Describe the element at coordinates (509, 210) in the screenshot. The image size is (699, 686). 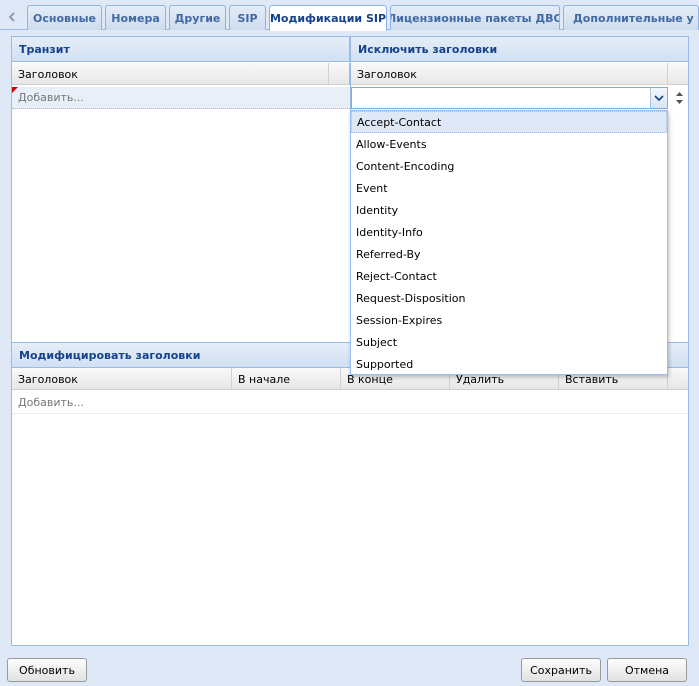
I see `dropdown-option: Identity` at that location.